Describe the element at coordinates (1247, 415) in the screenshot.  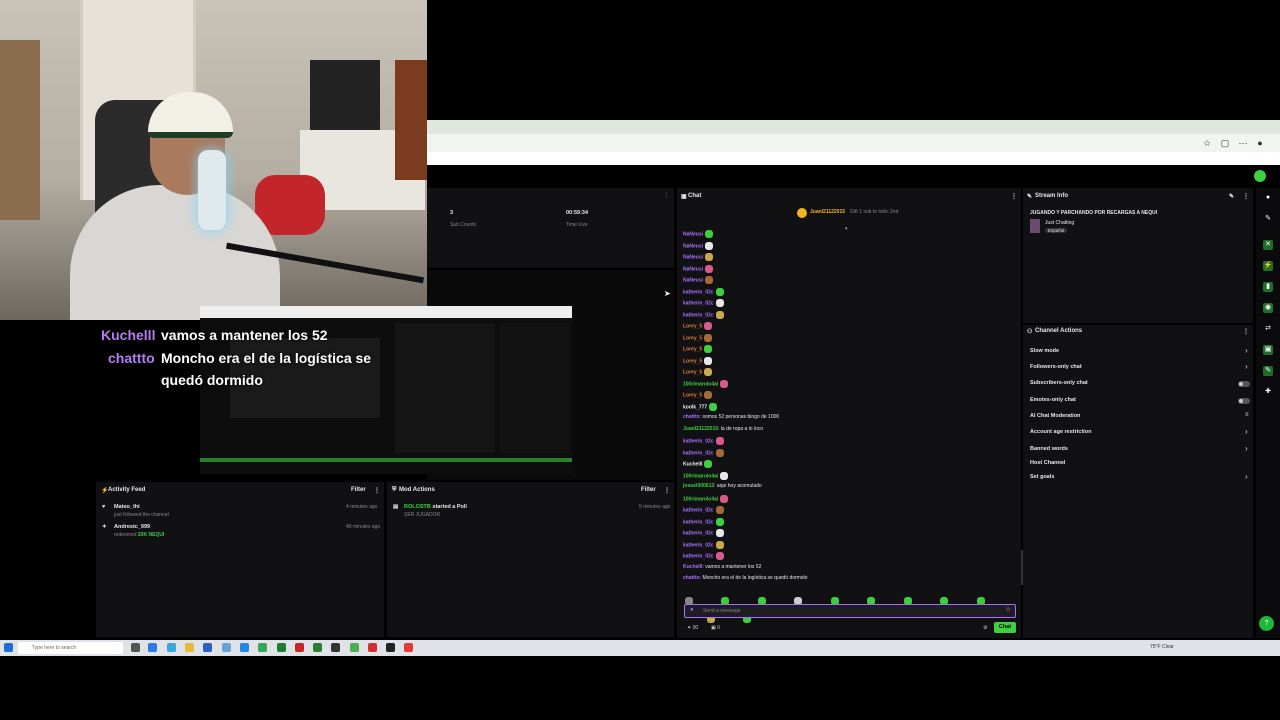
I see `sliders-icon: ≡` at that location.